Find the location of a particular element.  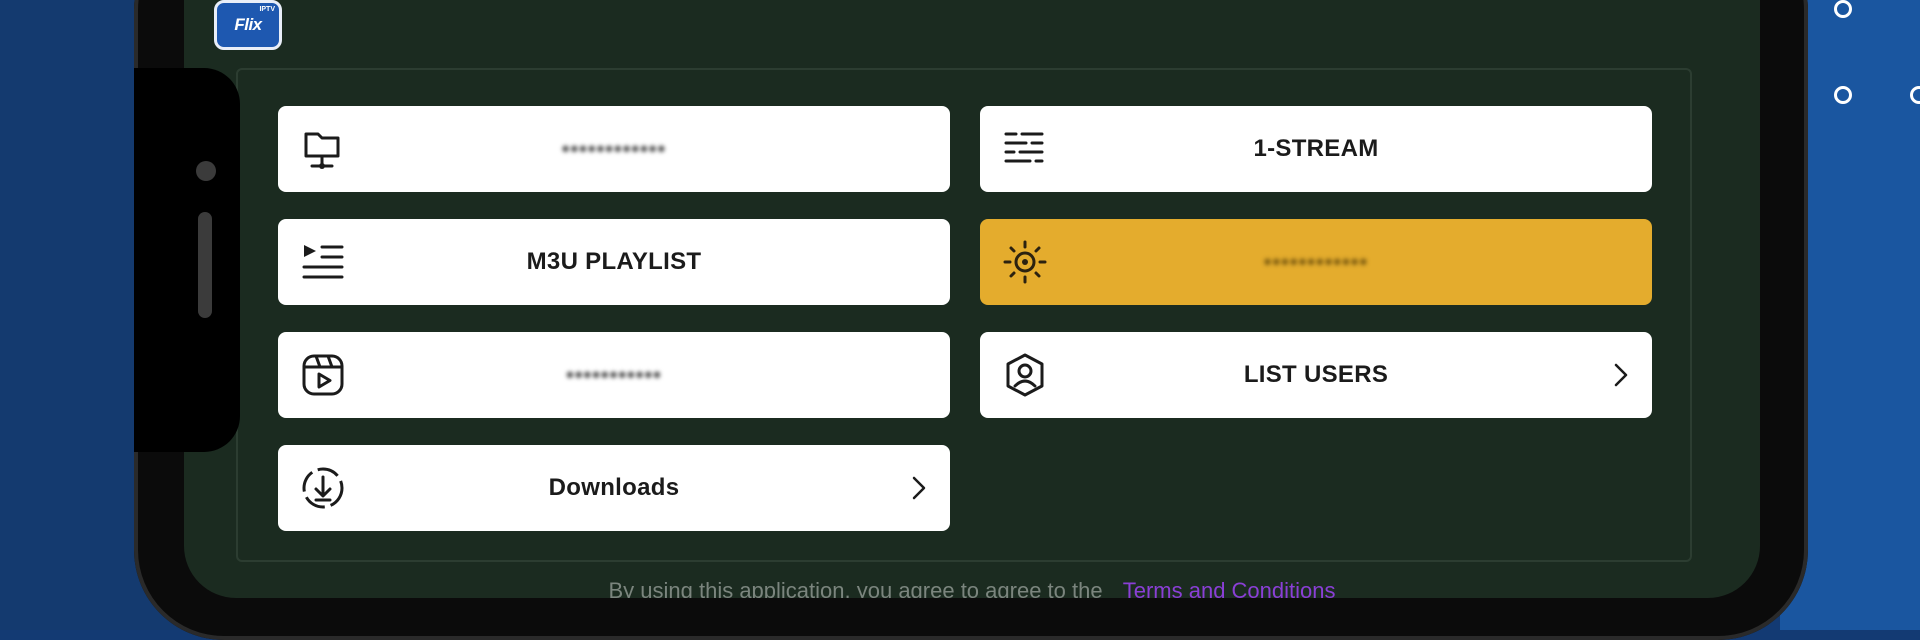

camera-dot is located at coordinates (206, 171).